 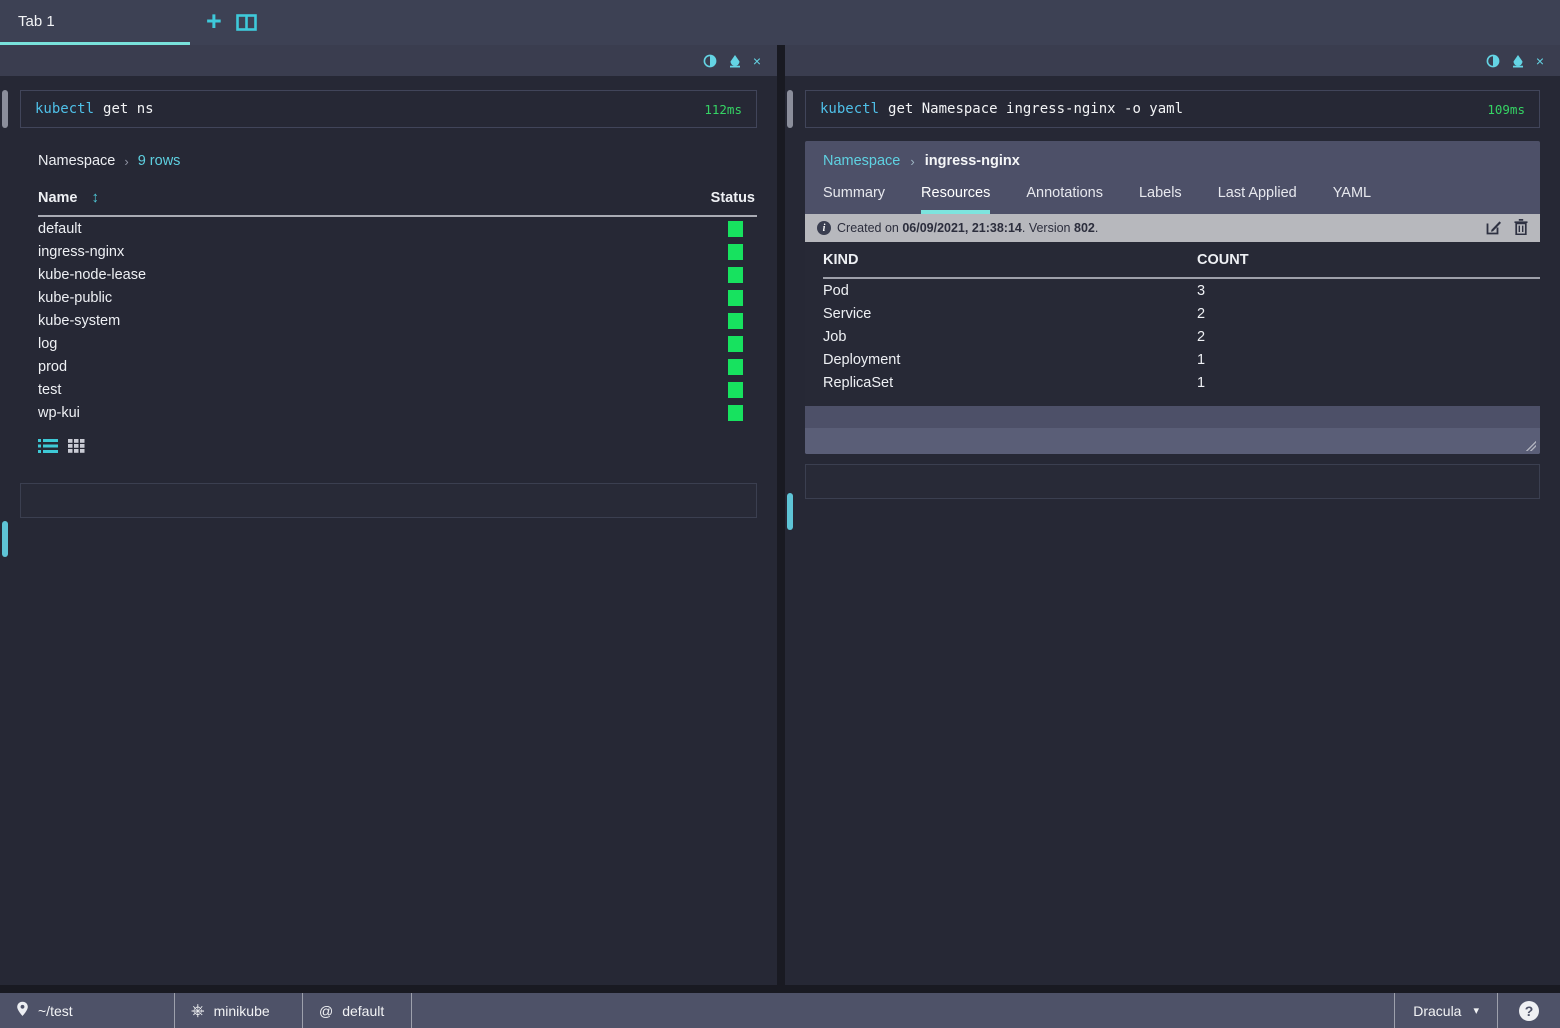 I want to click on resource-kind: Pod, so click(x=836, y=290).